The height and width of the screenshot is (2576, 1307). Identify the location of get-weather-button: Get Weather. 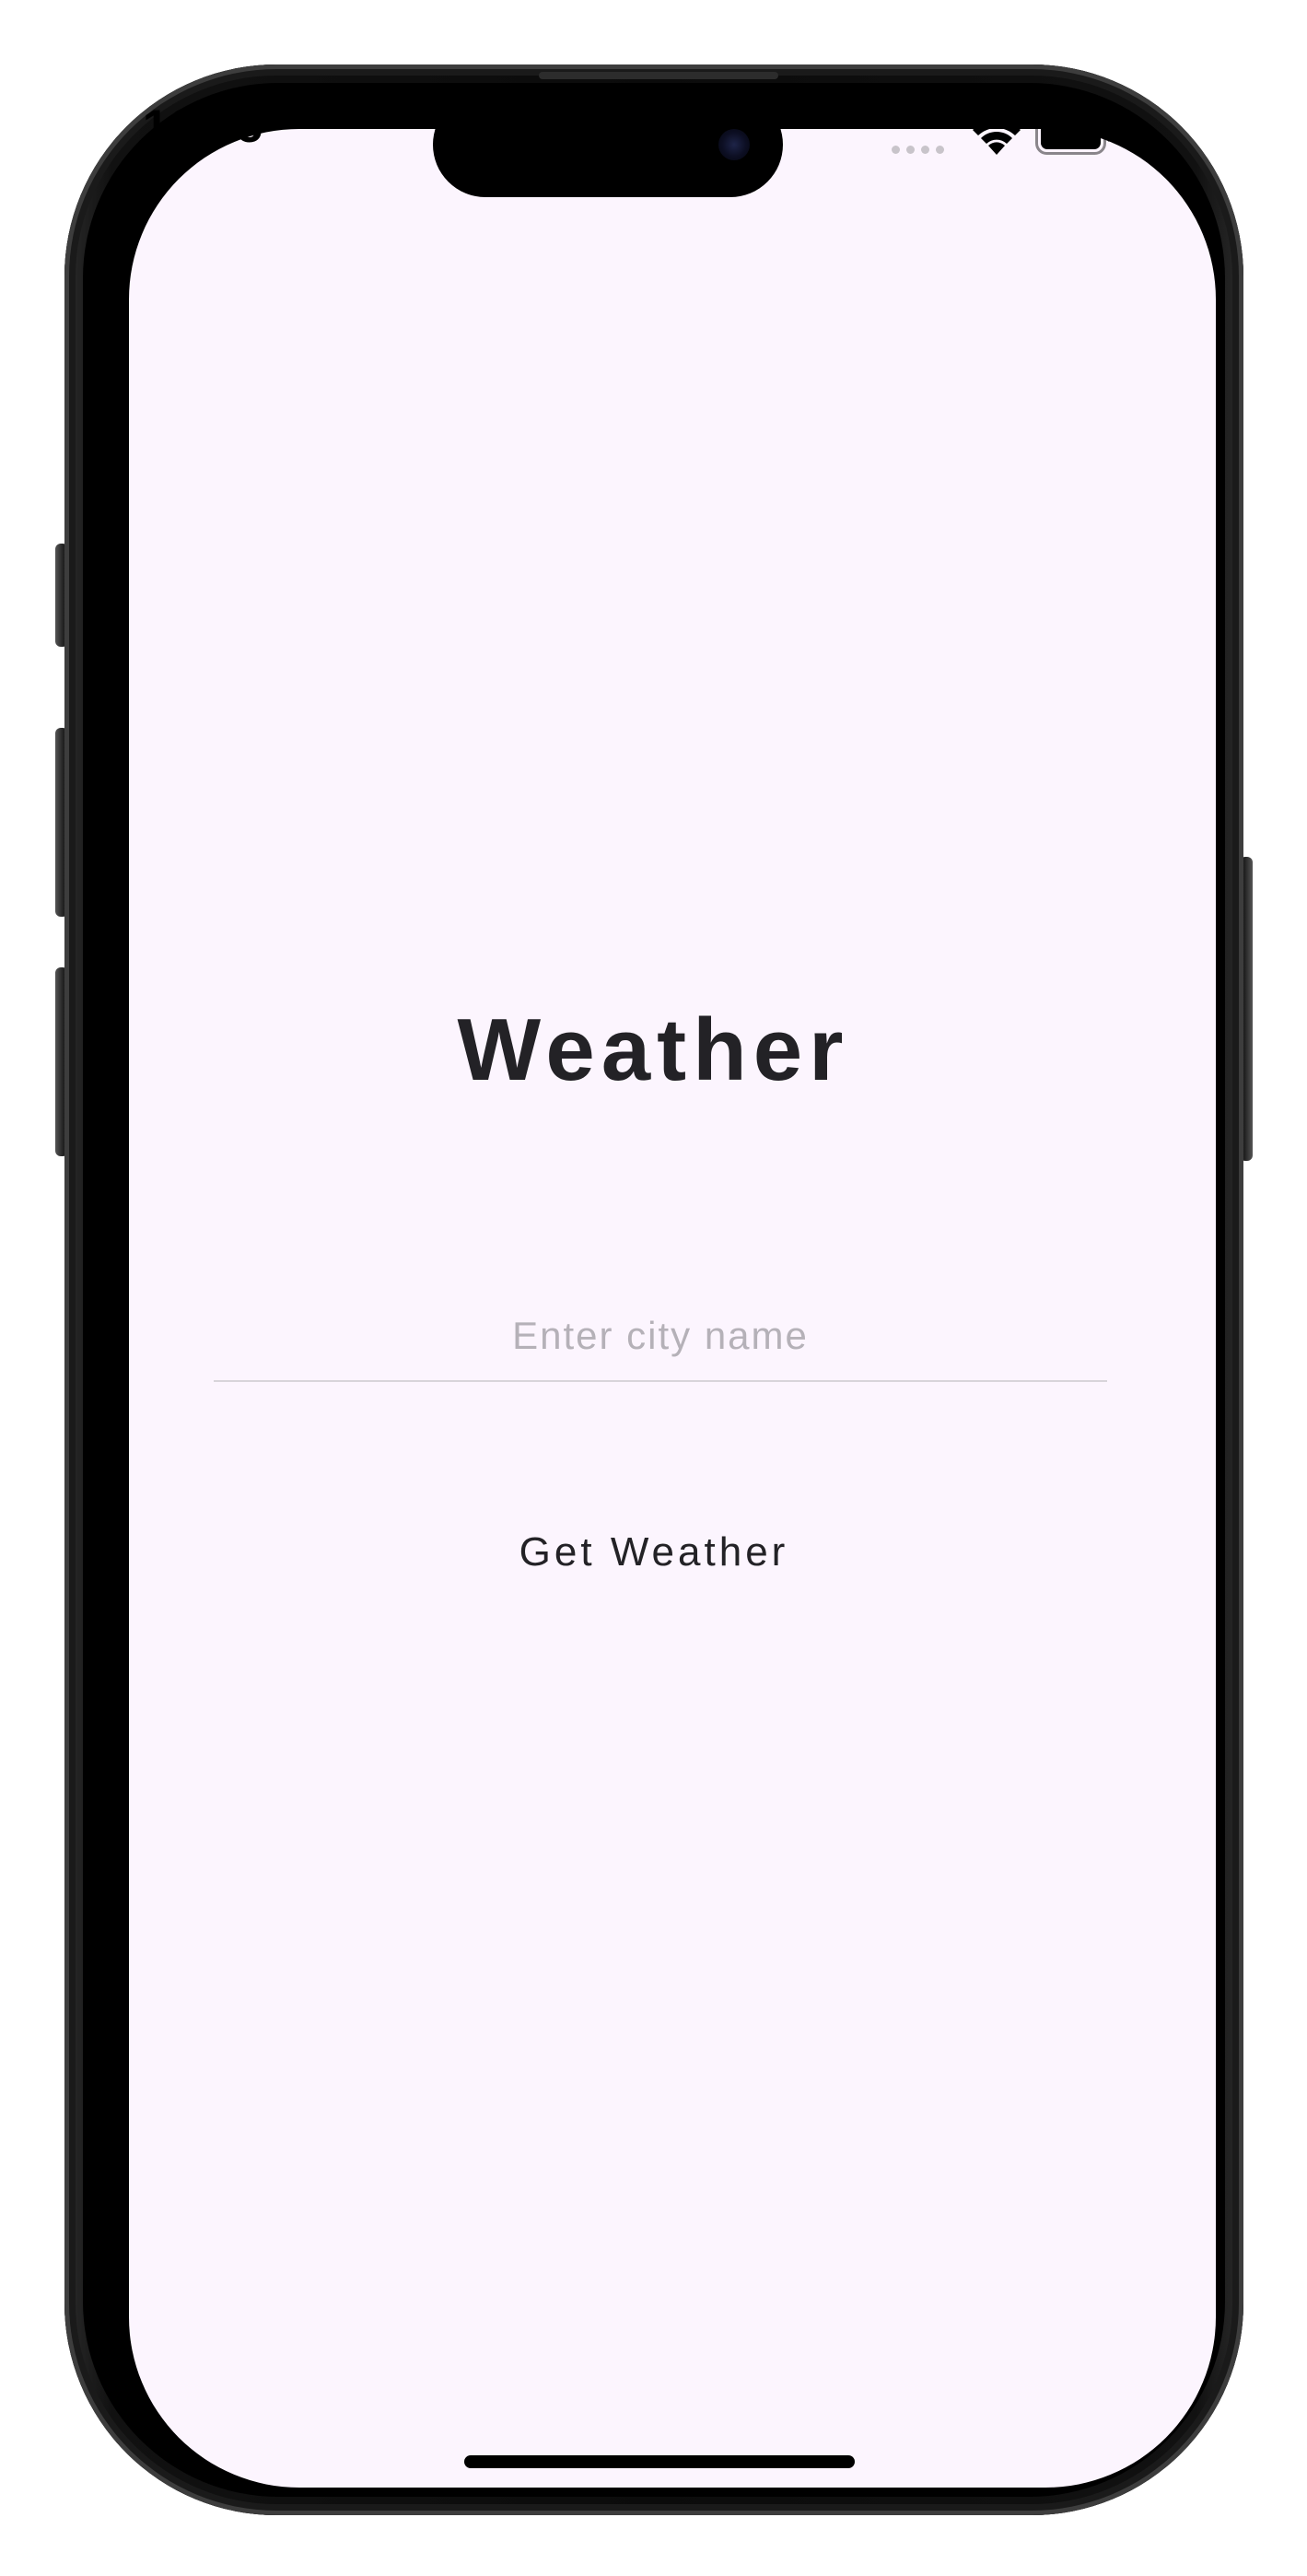
(654, 1552).